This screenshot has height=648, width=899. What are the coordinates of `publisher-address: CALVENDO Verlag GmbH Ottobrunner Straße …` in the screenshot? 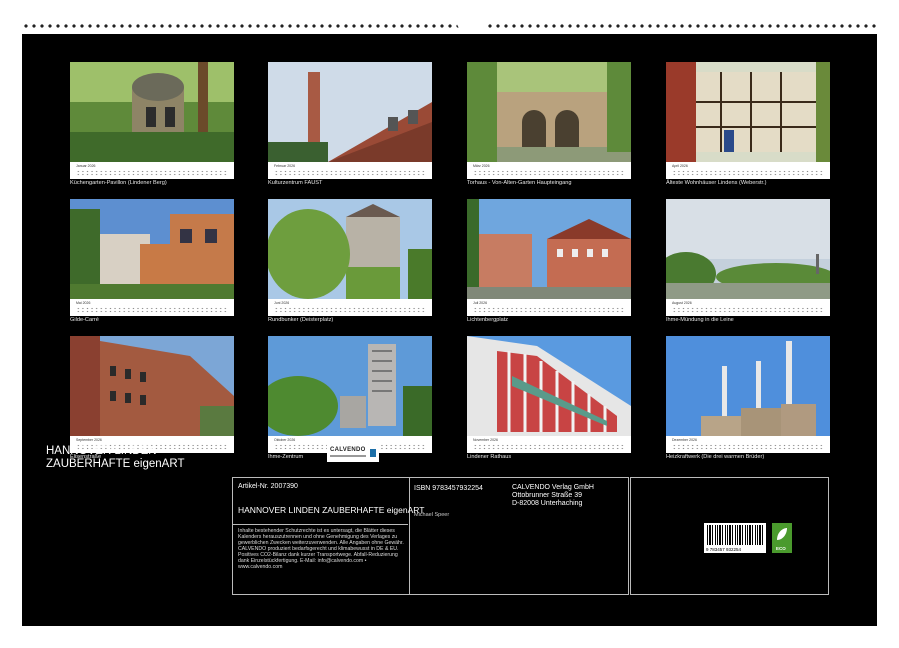 It's located at (553, 496).